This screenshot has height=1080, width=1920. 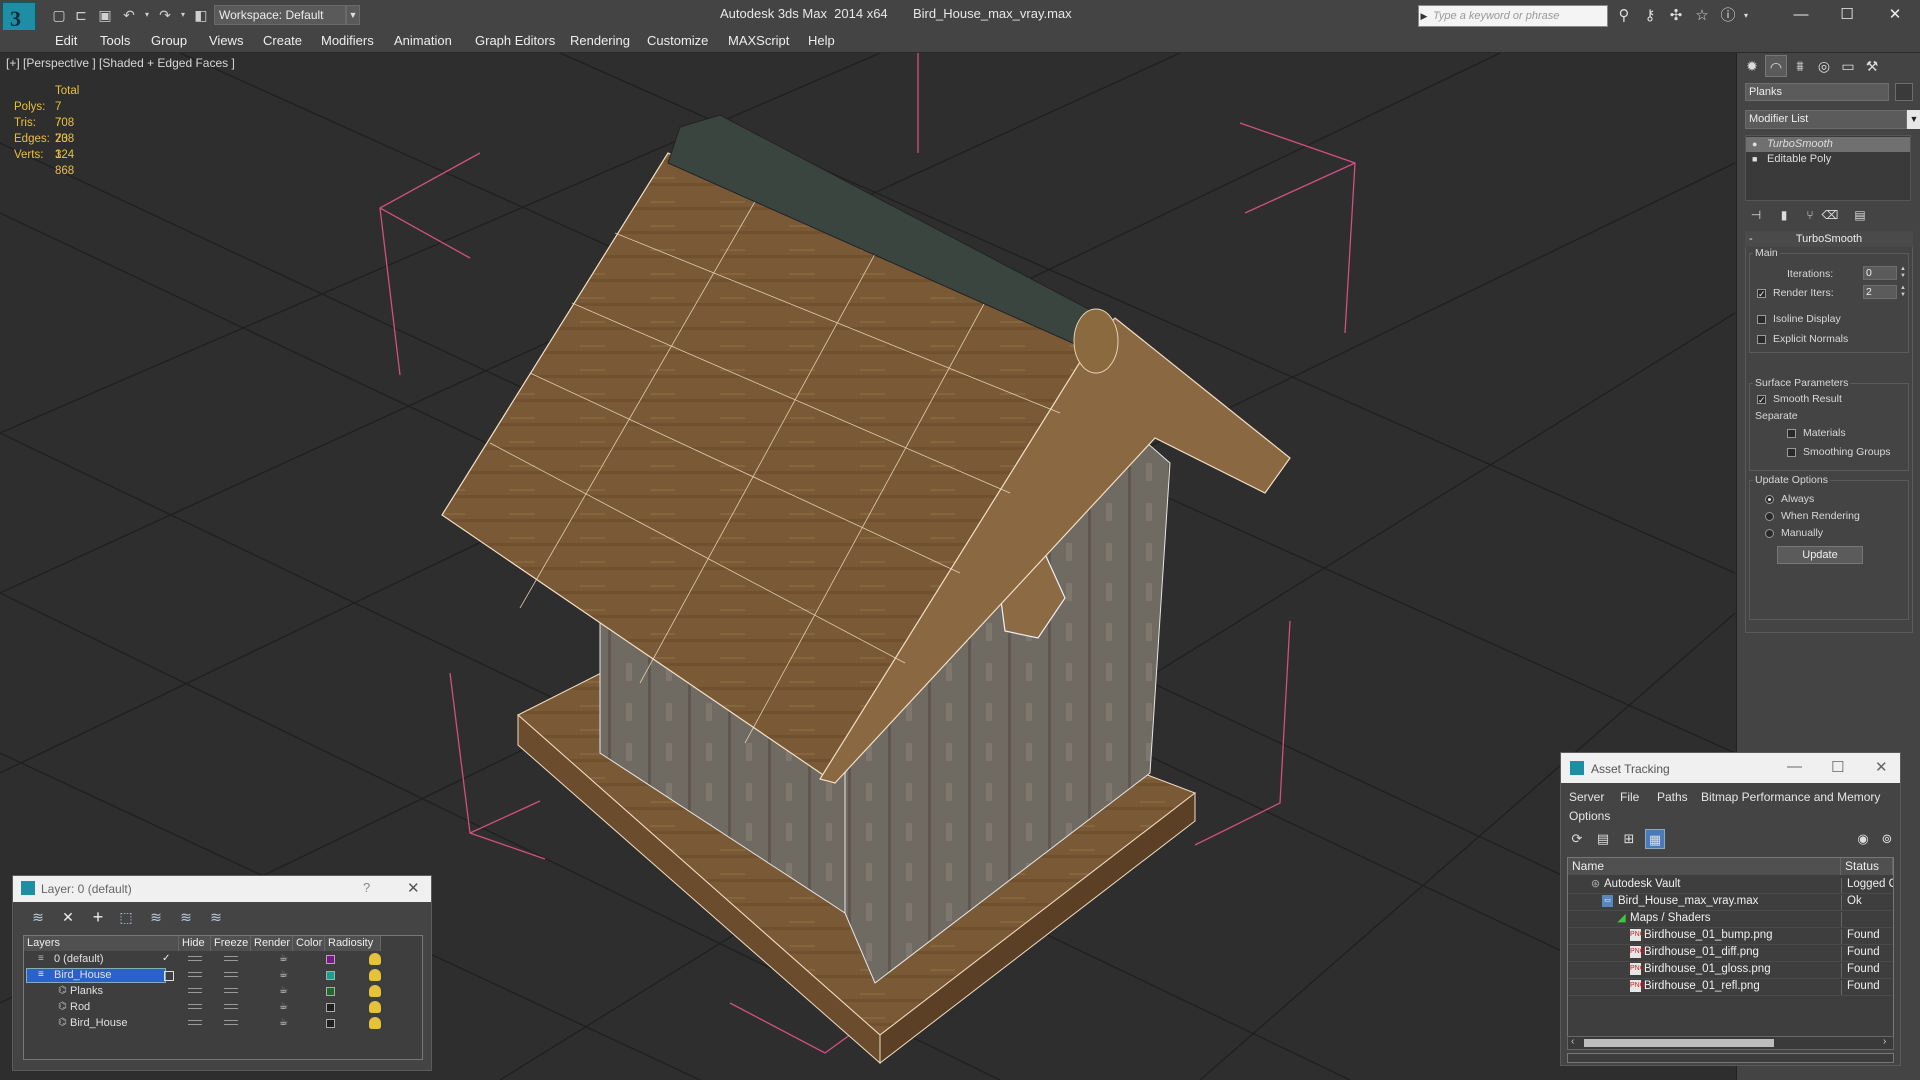 What do you see at coordinates (115, 40) in the screenshot?
I see `menu-tools: Tools` at bounding box center [115, 40].